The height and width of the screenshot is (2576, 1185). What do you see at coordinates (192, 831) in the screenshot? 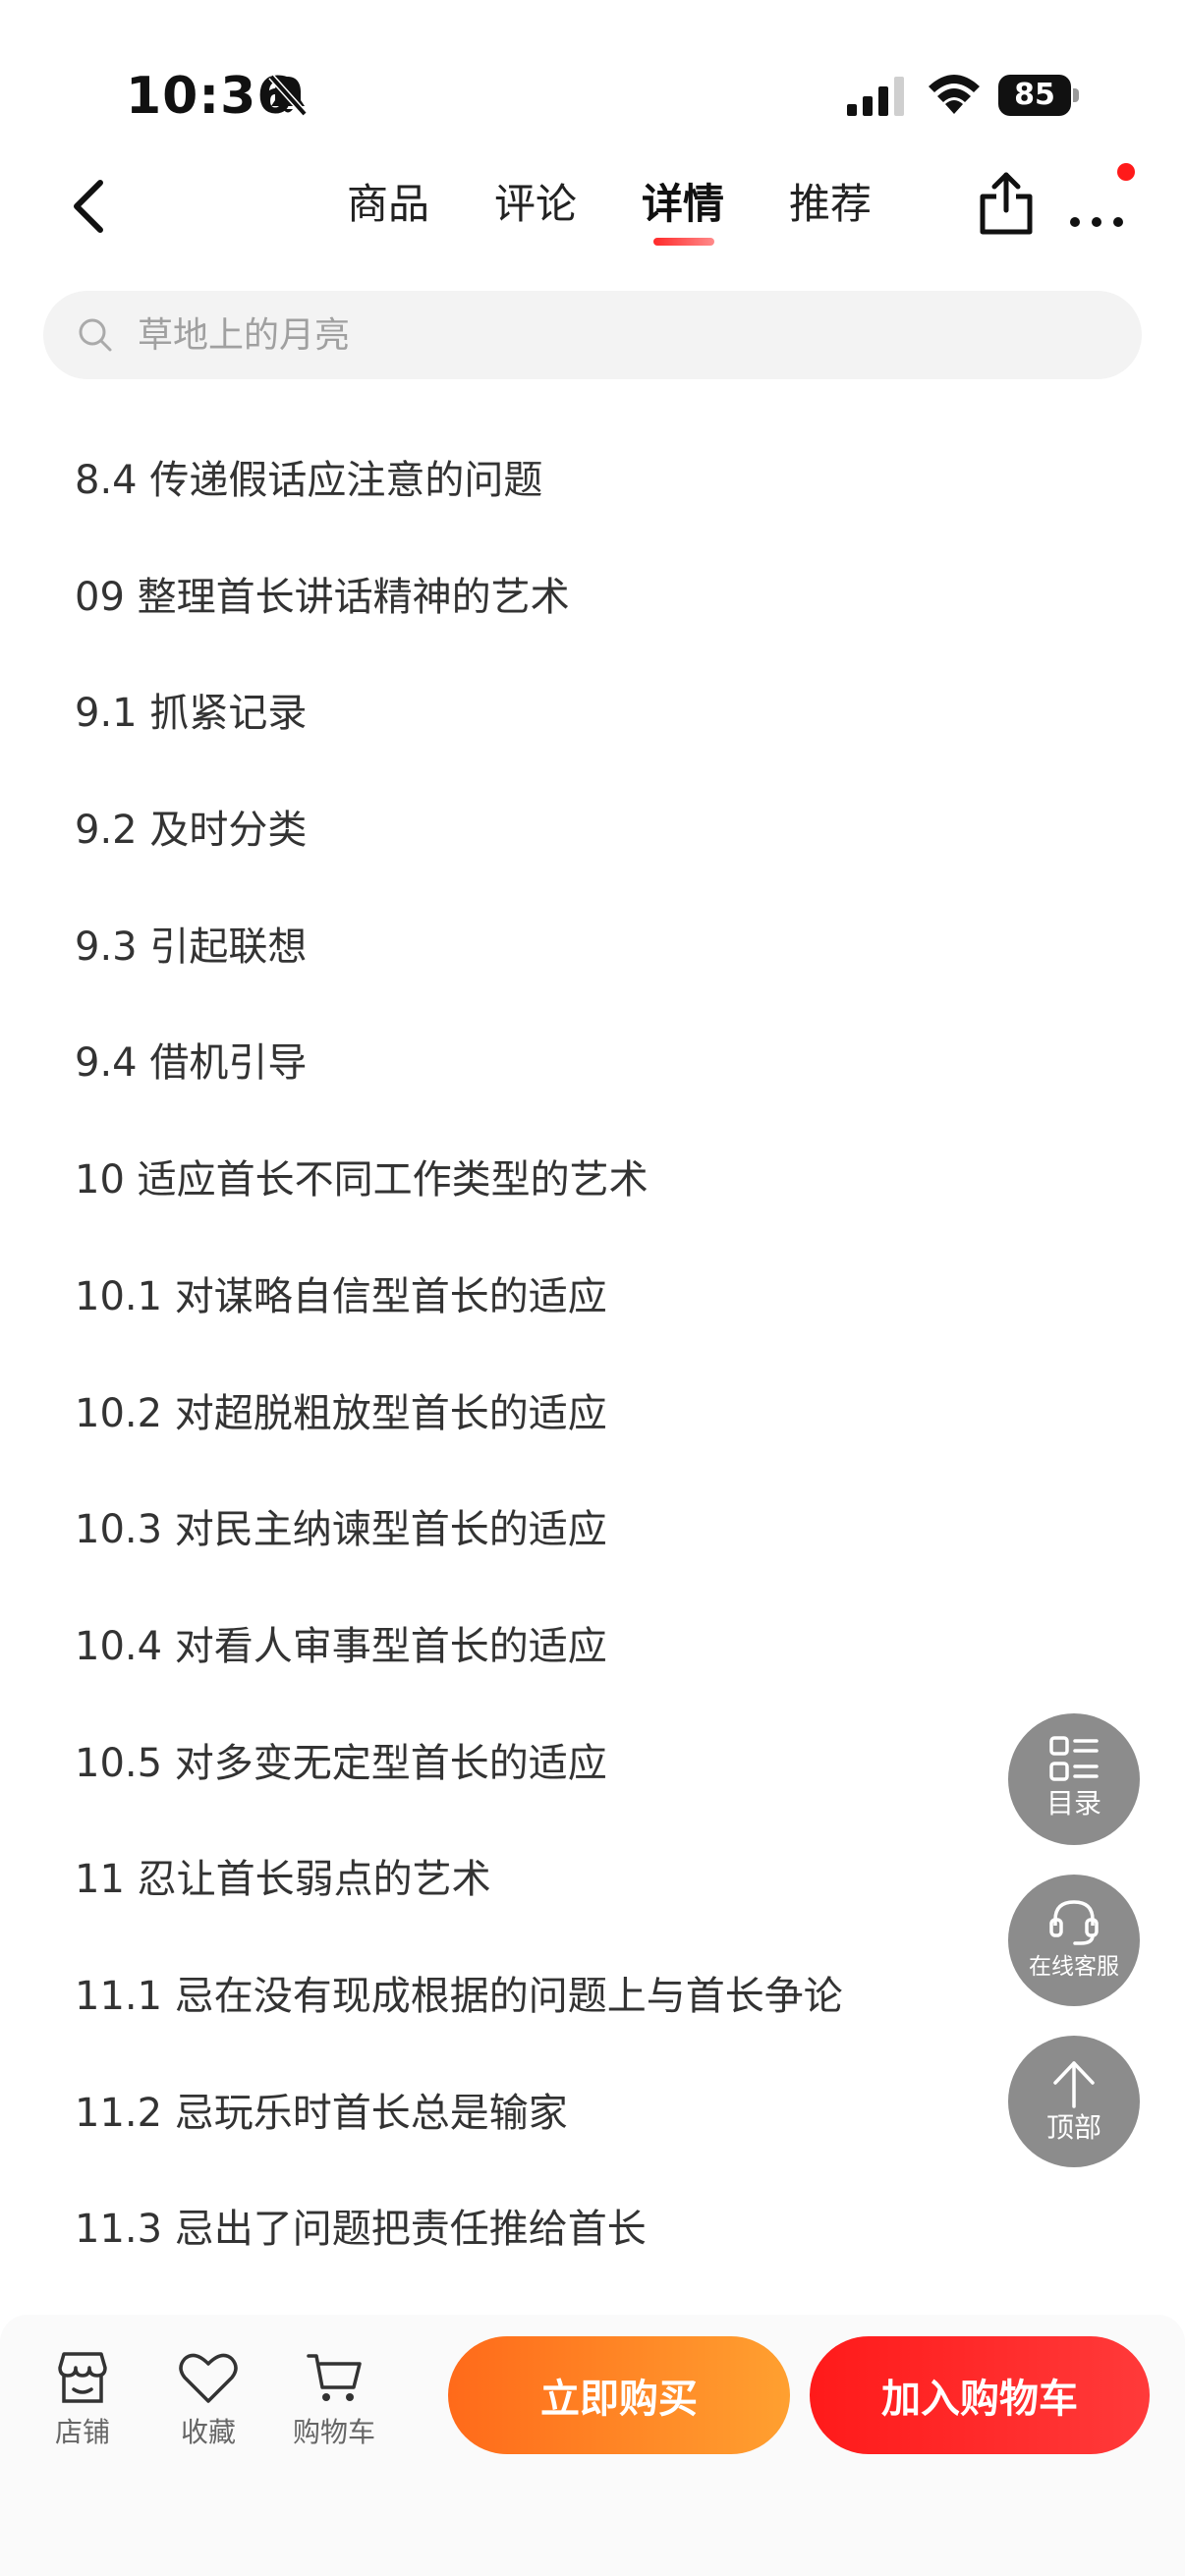
I see `list-item: 9.2 及时分类` at bounding box center [192, 831].